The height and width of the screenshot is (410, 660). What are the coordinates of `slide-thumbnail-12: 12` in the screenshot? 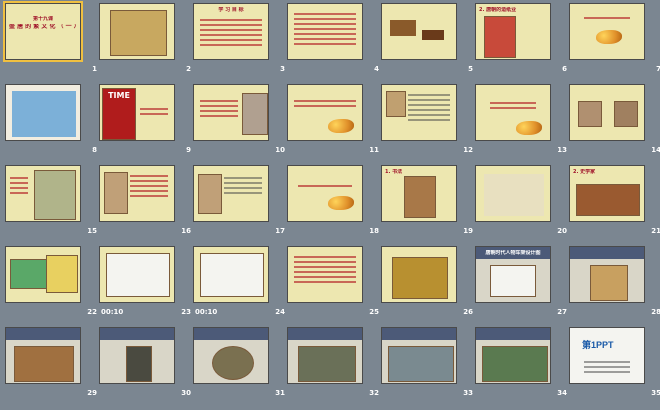 It's located at (428, 124).